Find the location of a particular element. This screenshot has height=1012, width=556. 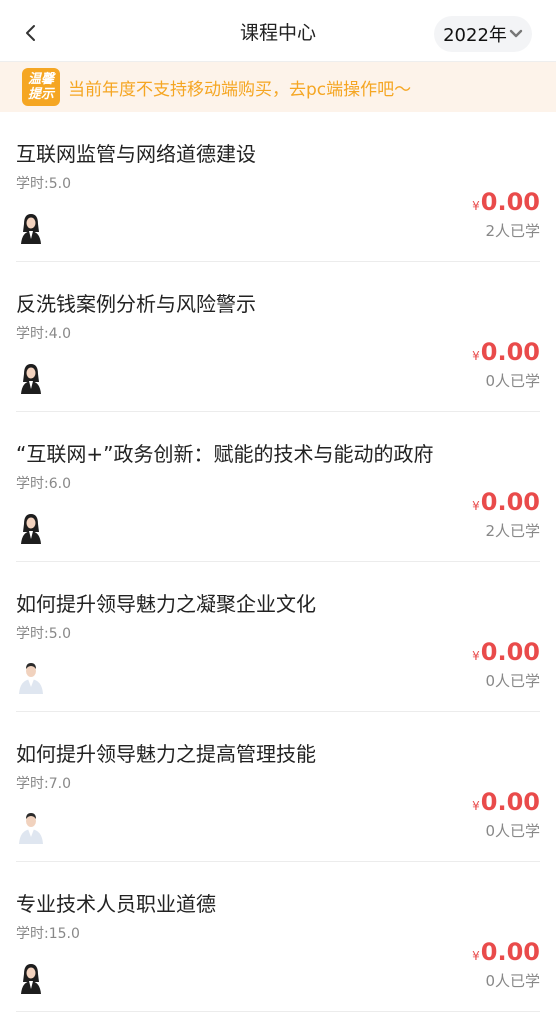

course-title: 如何提升领导魅力之凝聚企业文化 is located at coordinates (166, 604).